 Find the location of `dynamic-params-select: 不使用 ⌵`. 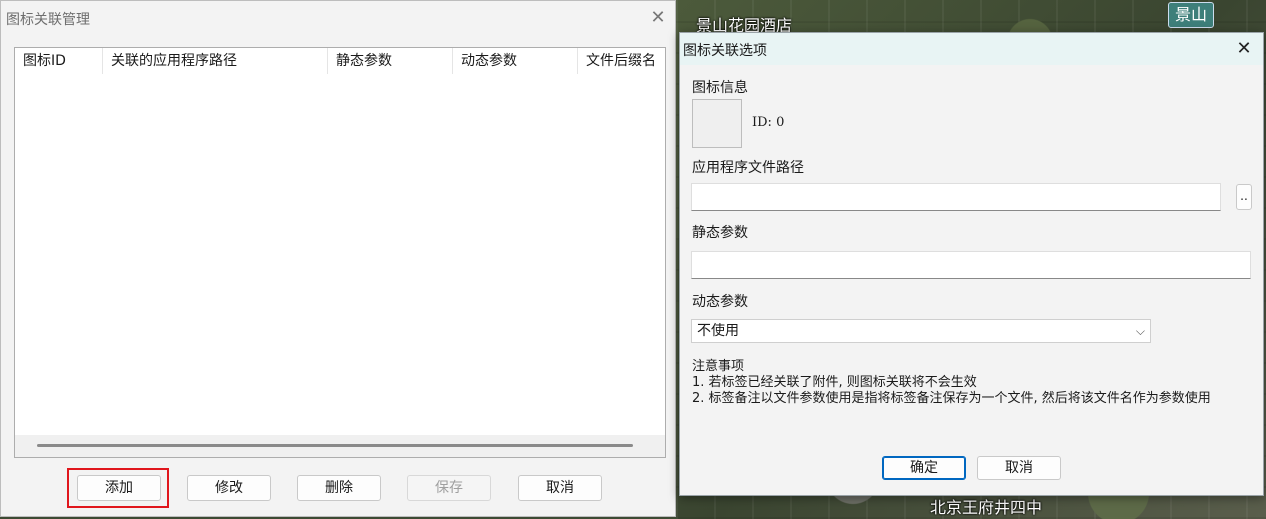

dynamic-params-select: 不使用 ⌵ is located at coordinates (921, 331).